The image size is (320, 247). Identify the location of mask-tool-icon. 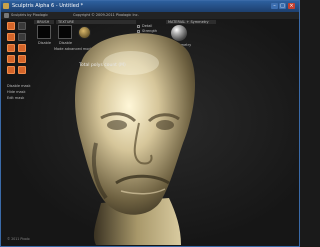
(22, 70).